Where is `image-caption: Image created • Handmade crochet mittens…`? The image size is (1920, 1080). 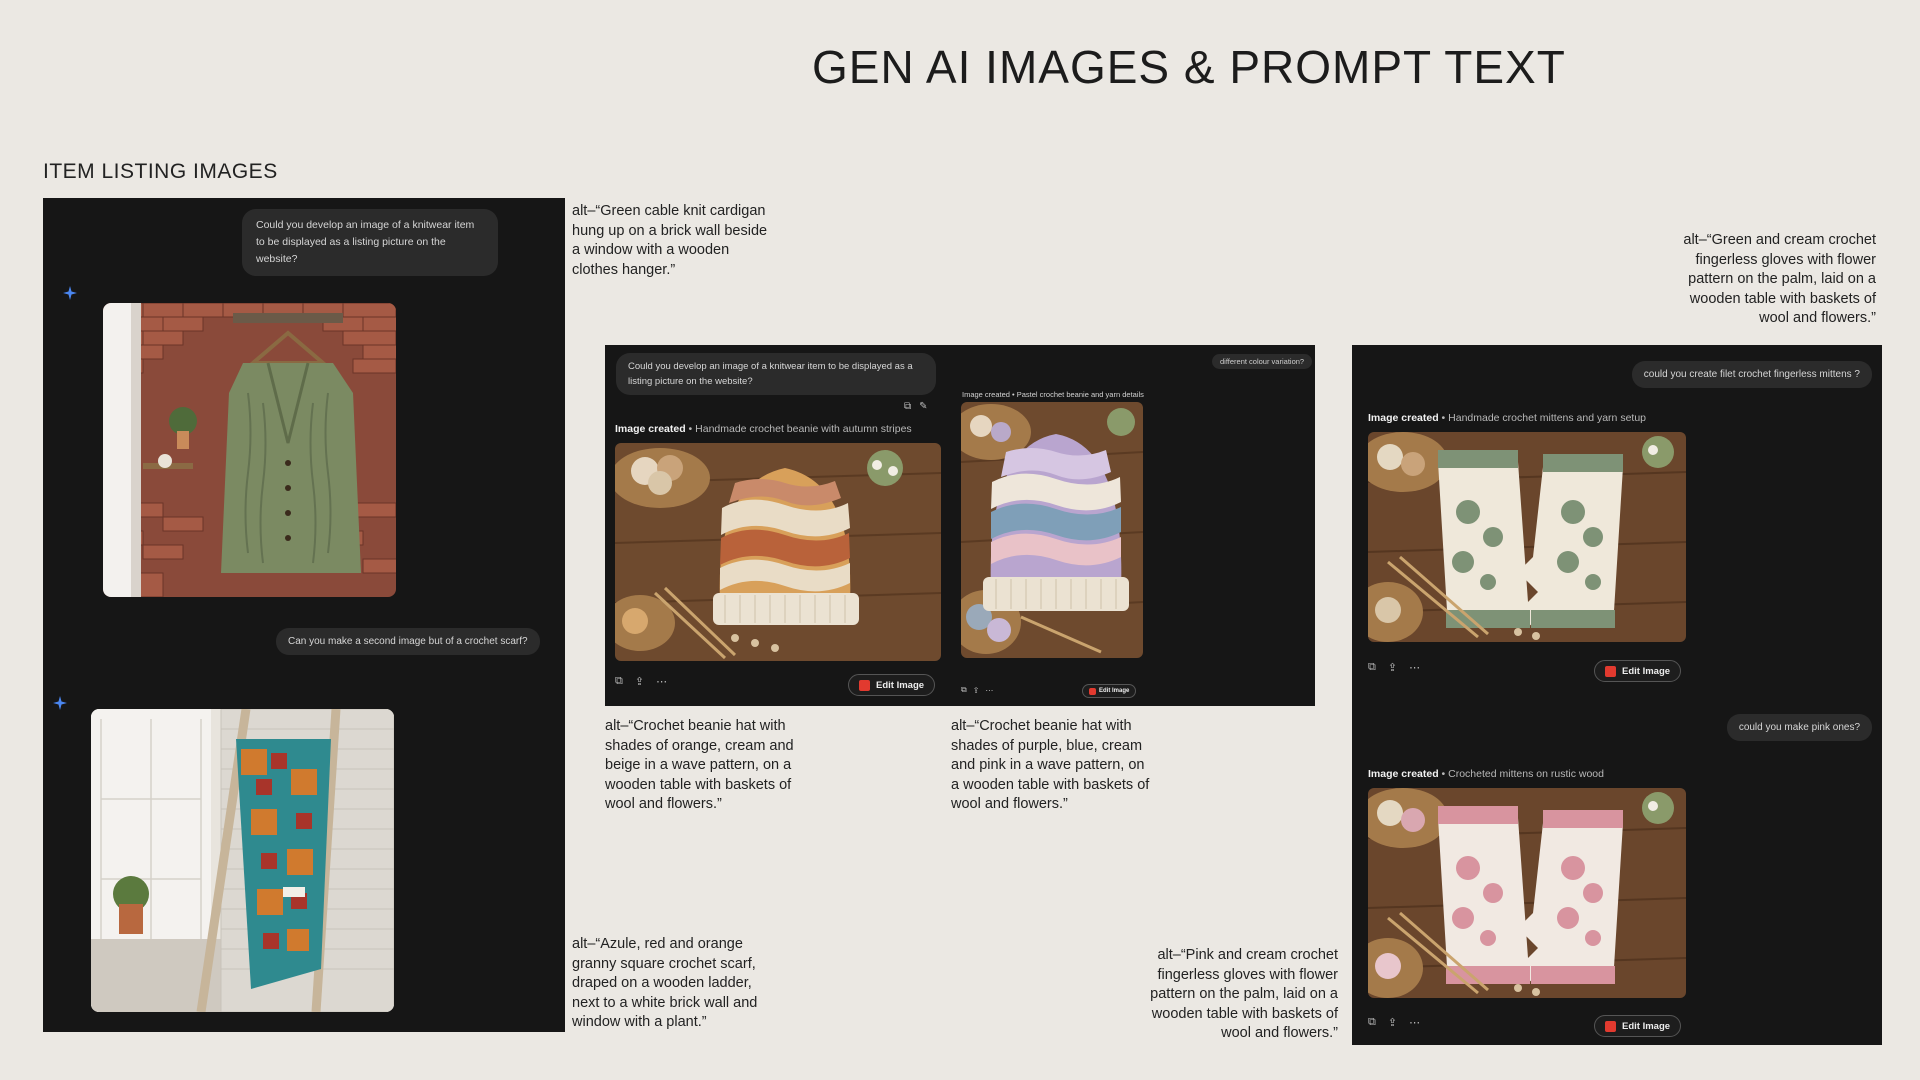 image-caption: Image created • Handmade crochet mittens… is located at coordinates (1507, 418).